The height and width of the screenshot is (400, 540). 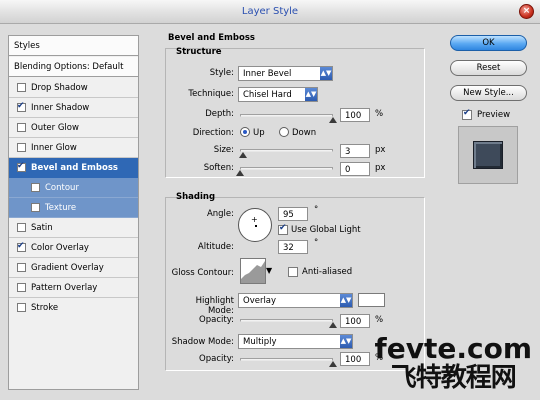 What do you see at coordinates (42, 228) in the screenshot?
I see `style-item-label: Satin` at bounding box center [42, 228].